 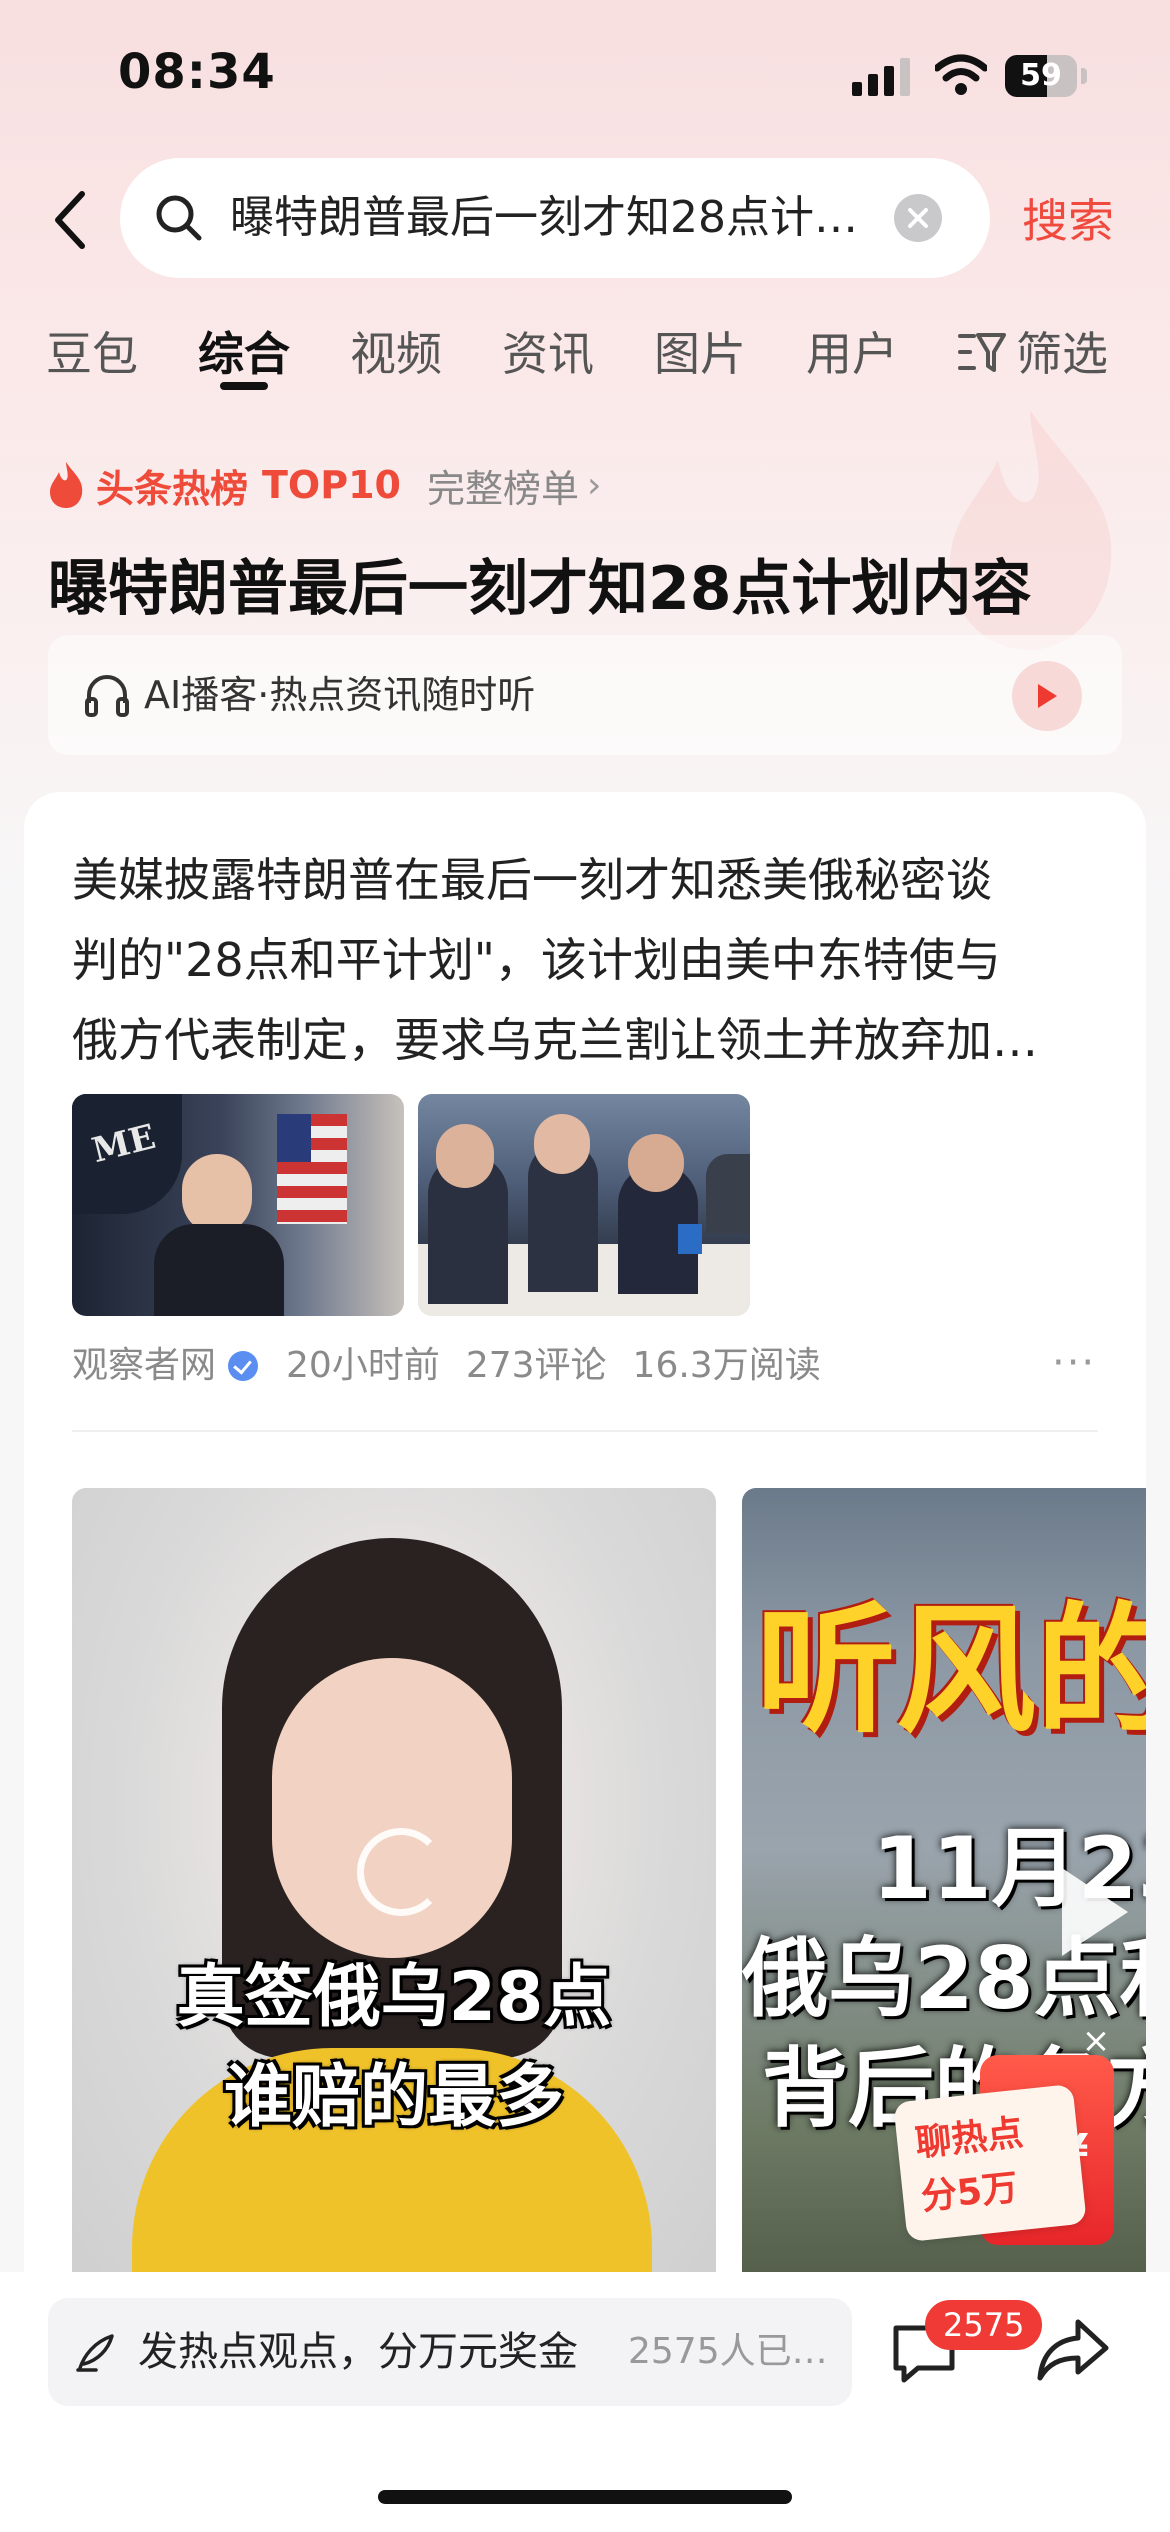 I want to click on clear-search-button, so click(x=918, y=218).